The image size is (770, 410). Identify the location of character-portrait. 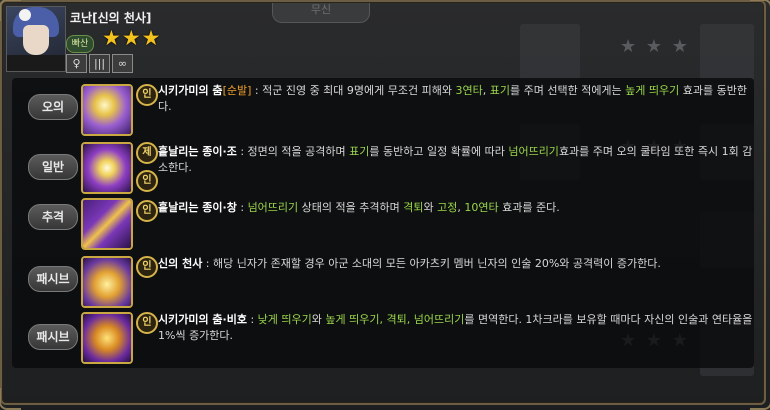
(36, 39).